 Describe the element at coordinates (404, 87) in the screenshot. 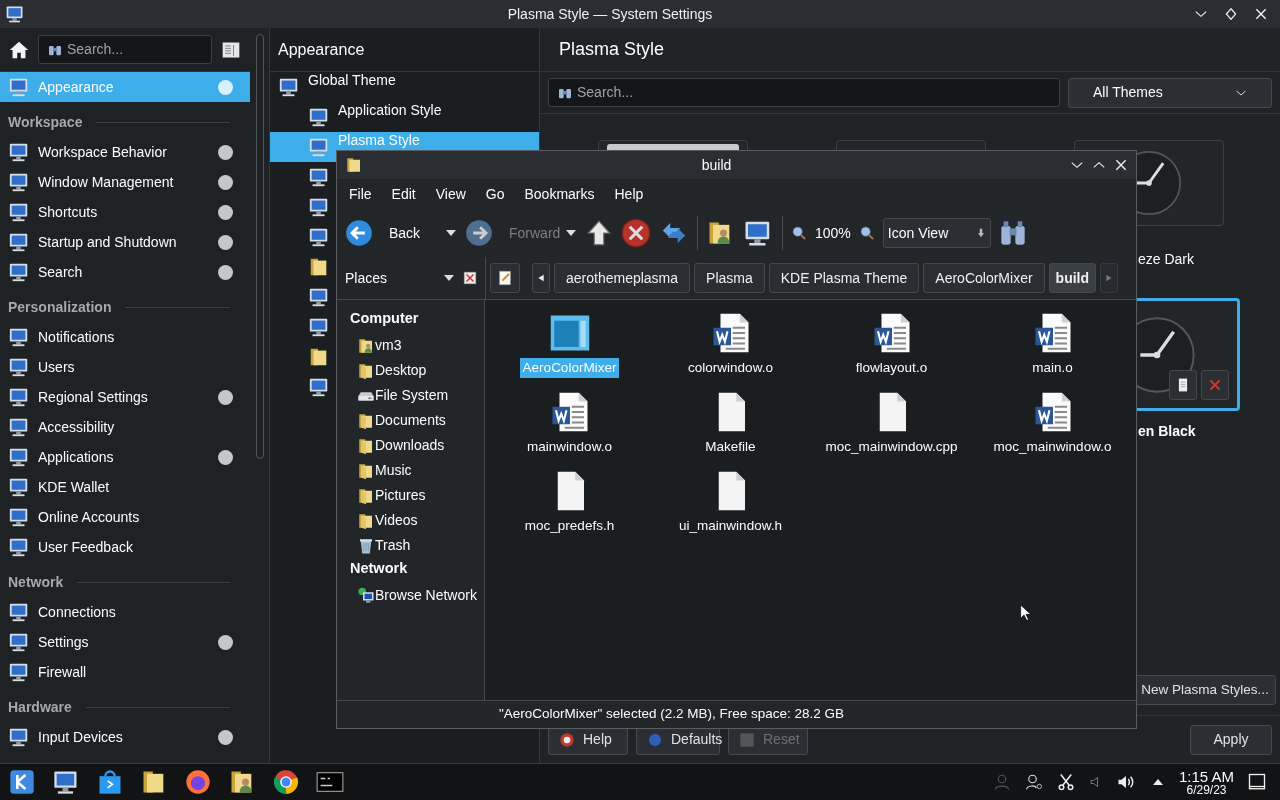

I see `tree-item: Global Theme` at that location.